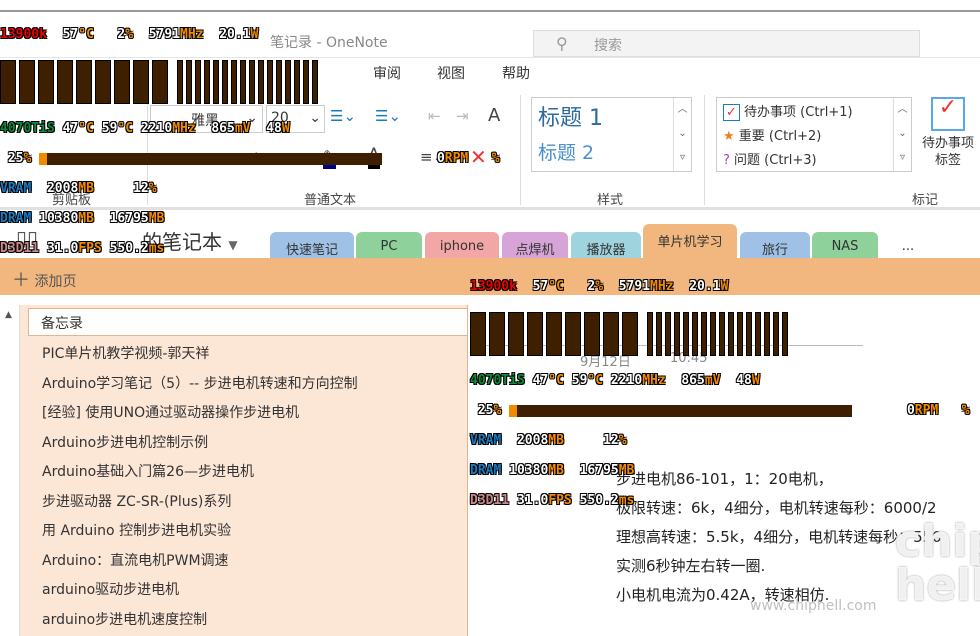 The width and height of the screenshot is (980, 636). Describe the element at coordinates (611, 134) in the screenshot. I see `styles-gallery: 标题 1 标题 2 ︿ ⌄ ▿` at that location.